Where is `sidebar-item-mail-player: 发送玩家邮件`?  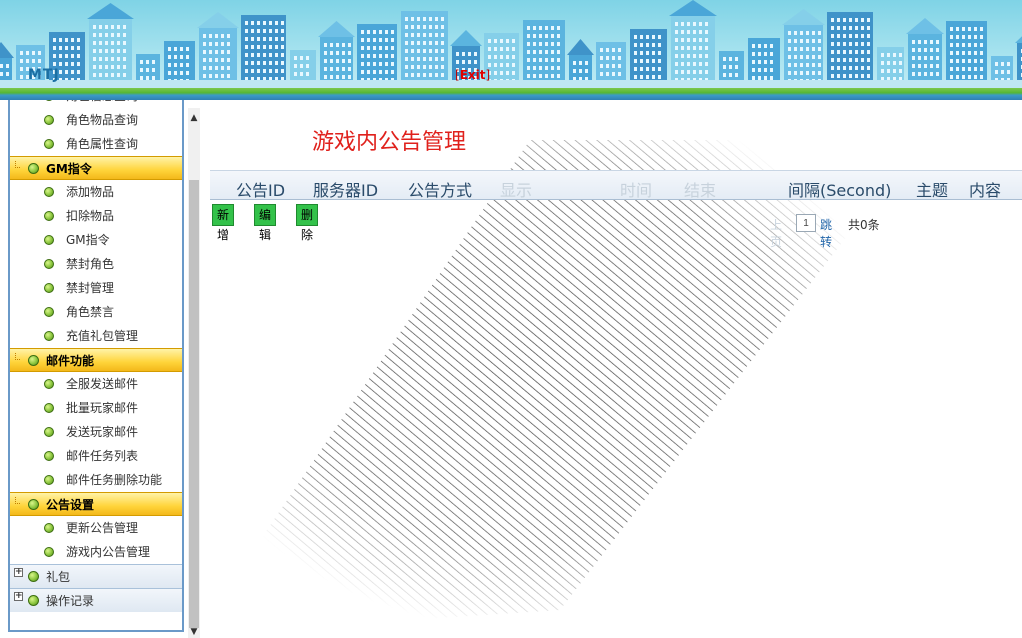
sidebar-item-mail-player: 发送玩家邮件 is located at coordinates (96, 432).